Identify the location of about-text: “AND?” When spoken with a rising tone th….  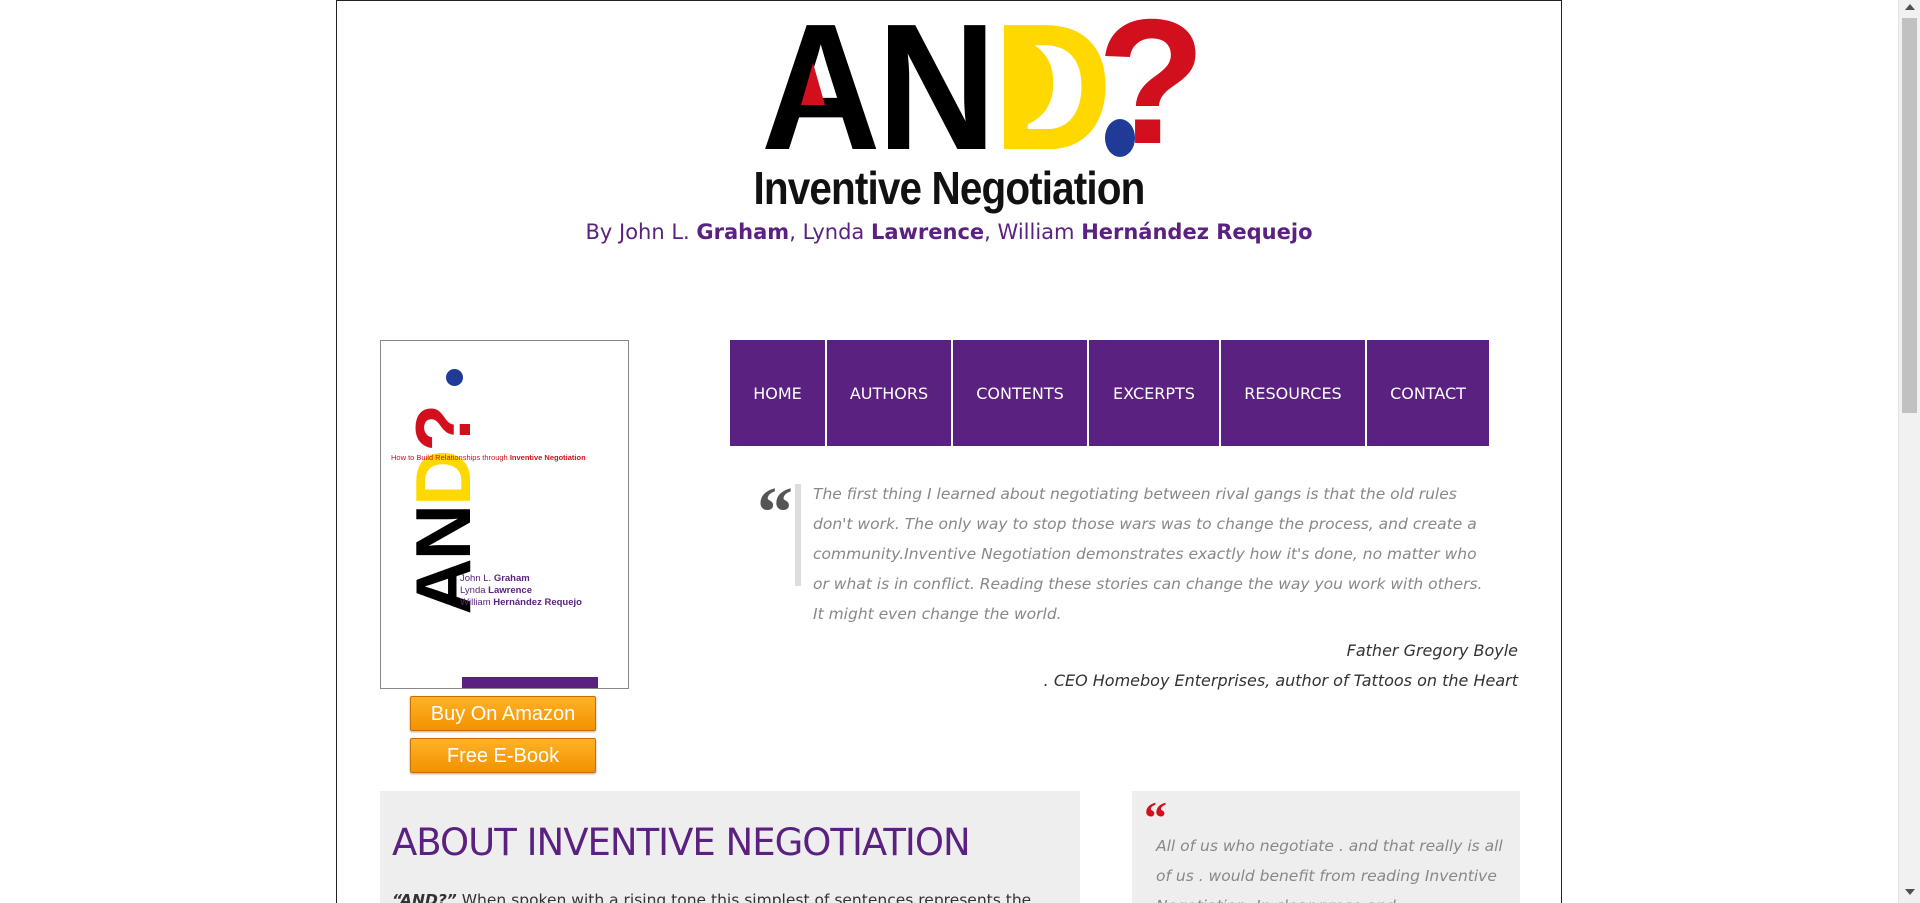
(711, 897).